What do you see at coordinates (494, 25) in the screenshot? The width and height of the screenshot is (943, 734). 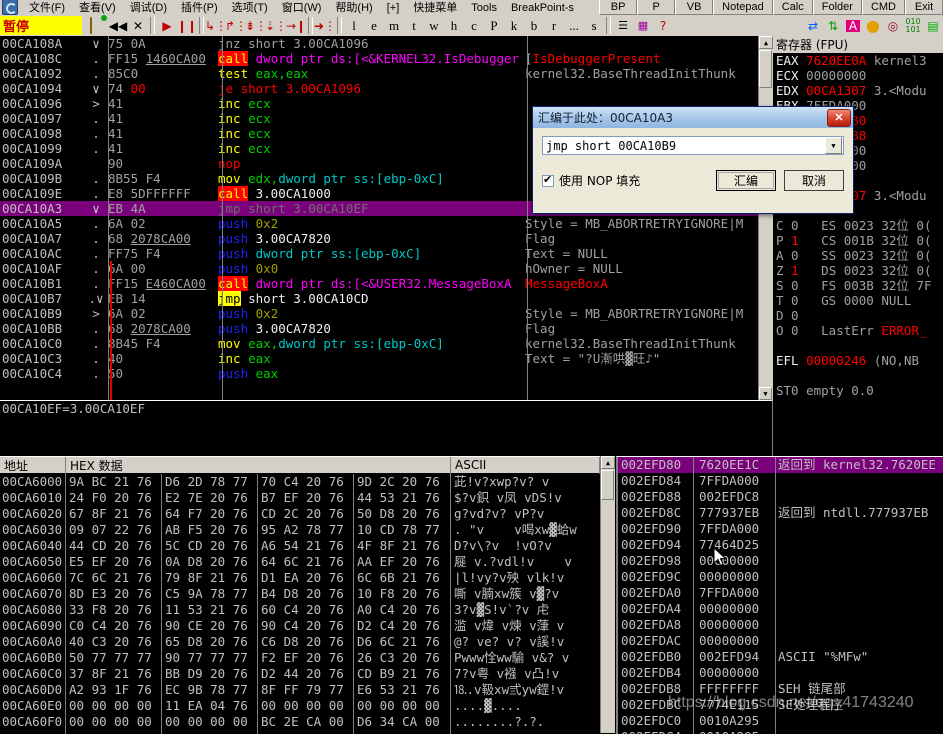 I see `toolbar-patches-button: P` at bounding box center [494, 25].